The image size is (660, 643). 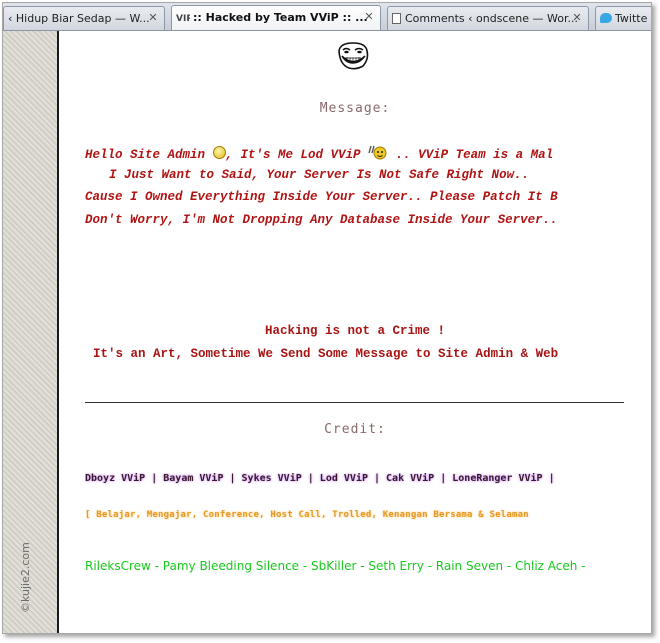 I want to click on peace-sign-emoticon-icon, so click(x=378, y=152).